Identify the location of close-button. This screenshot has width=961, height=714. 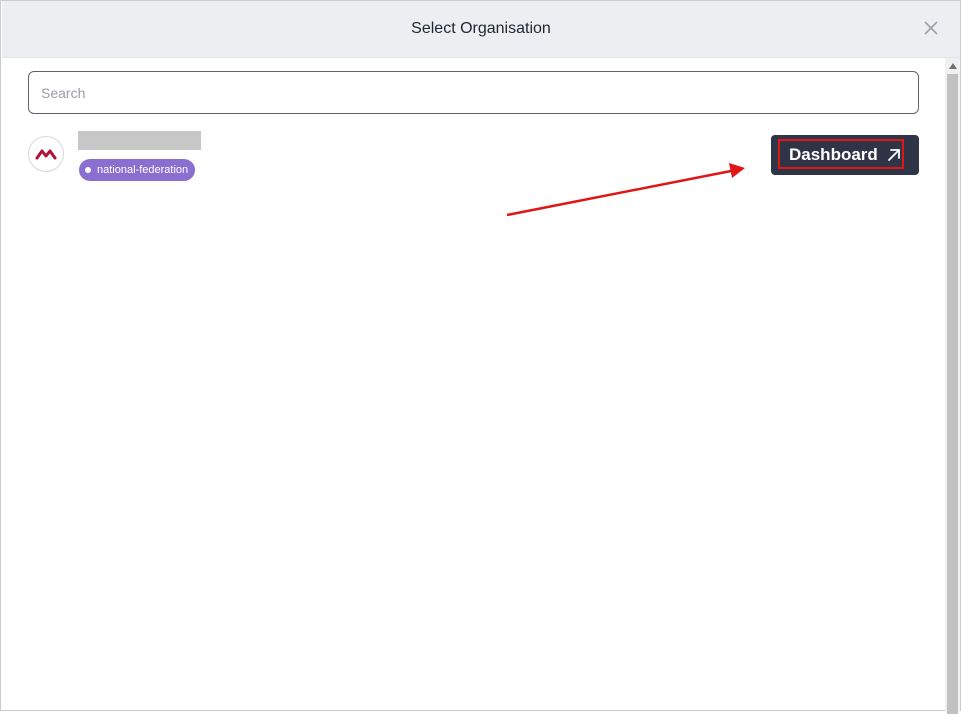
(931, 28).